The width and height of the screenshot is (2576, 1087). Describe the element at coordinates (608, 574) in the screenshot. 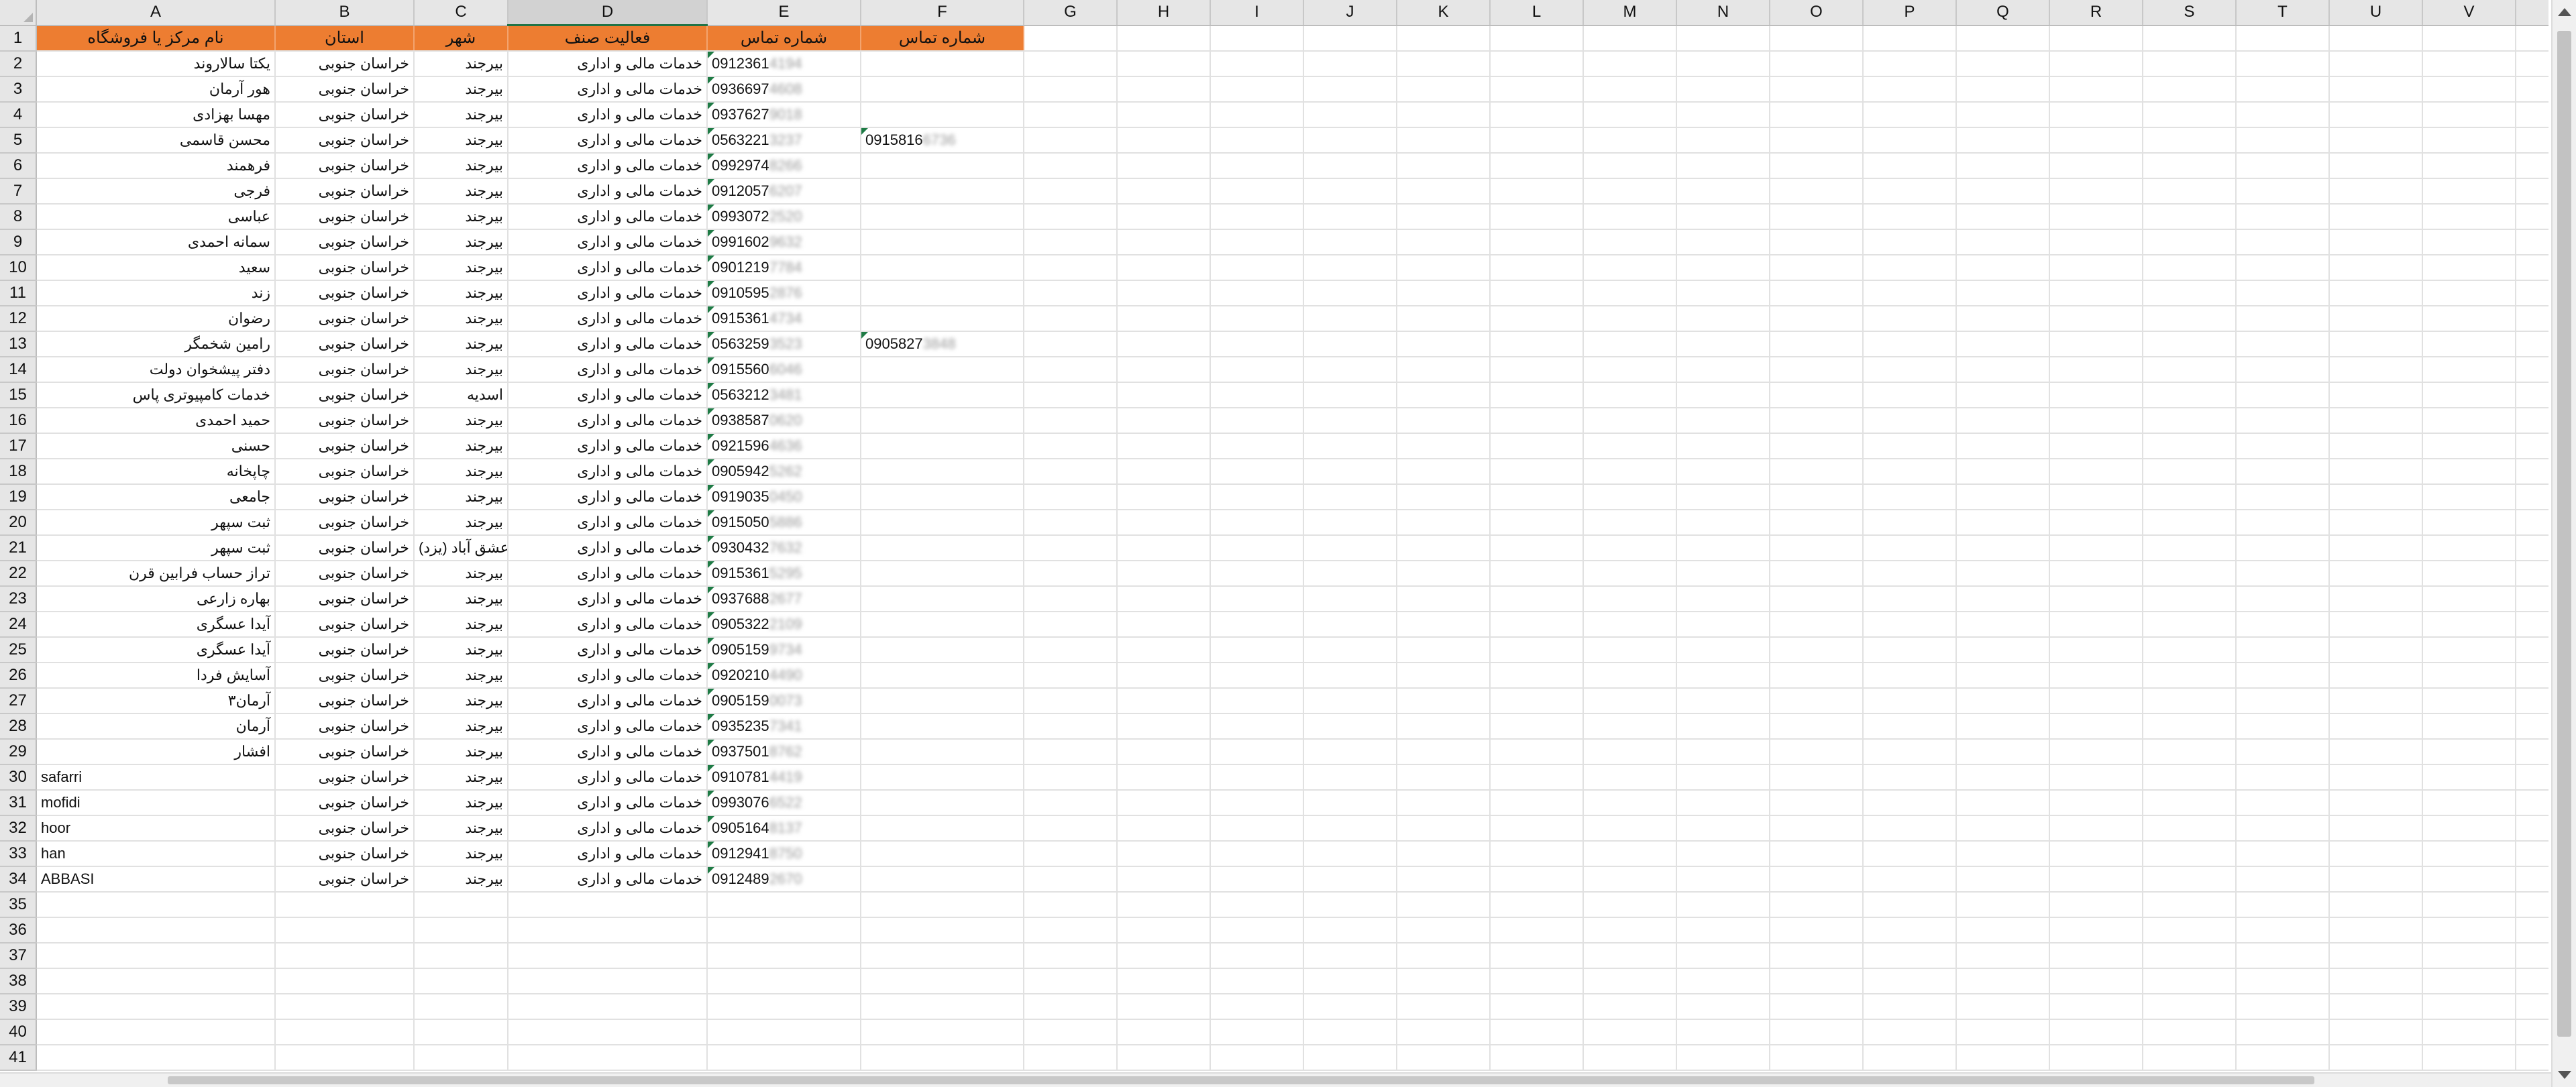

I see `cell-d22: خدمات مالی و اداری` at that location.